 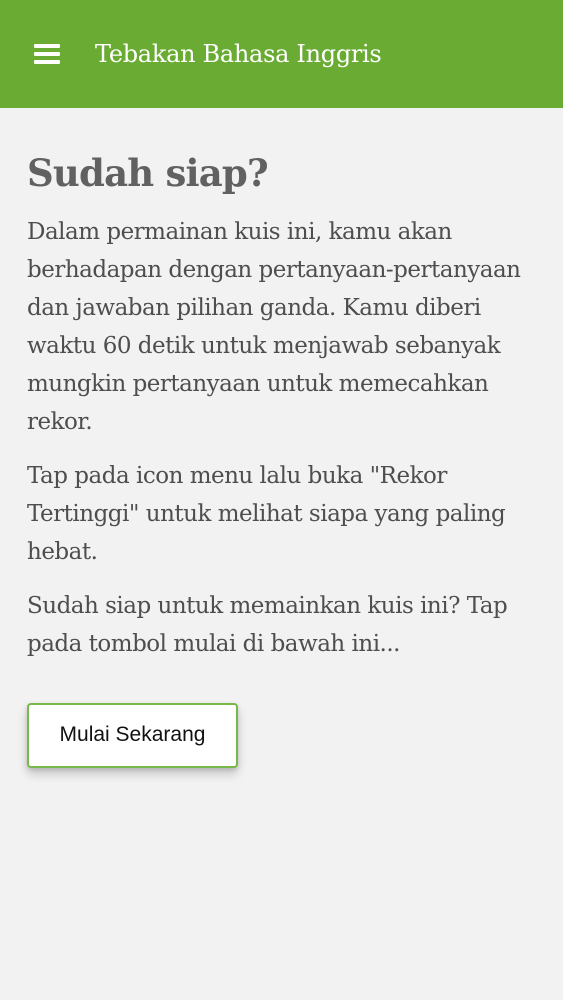 I want to click on app-bar: Tebakan Bahasa Inggris, so click(x=281, y=54).